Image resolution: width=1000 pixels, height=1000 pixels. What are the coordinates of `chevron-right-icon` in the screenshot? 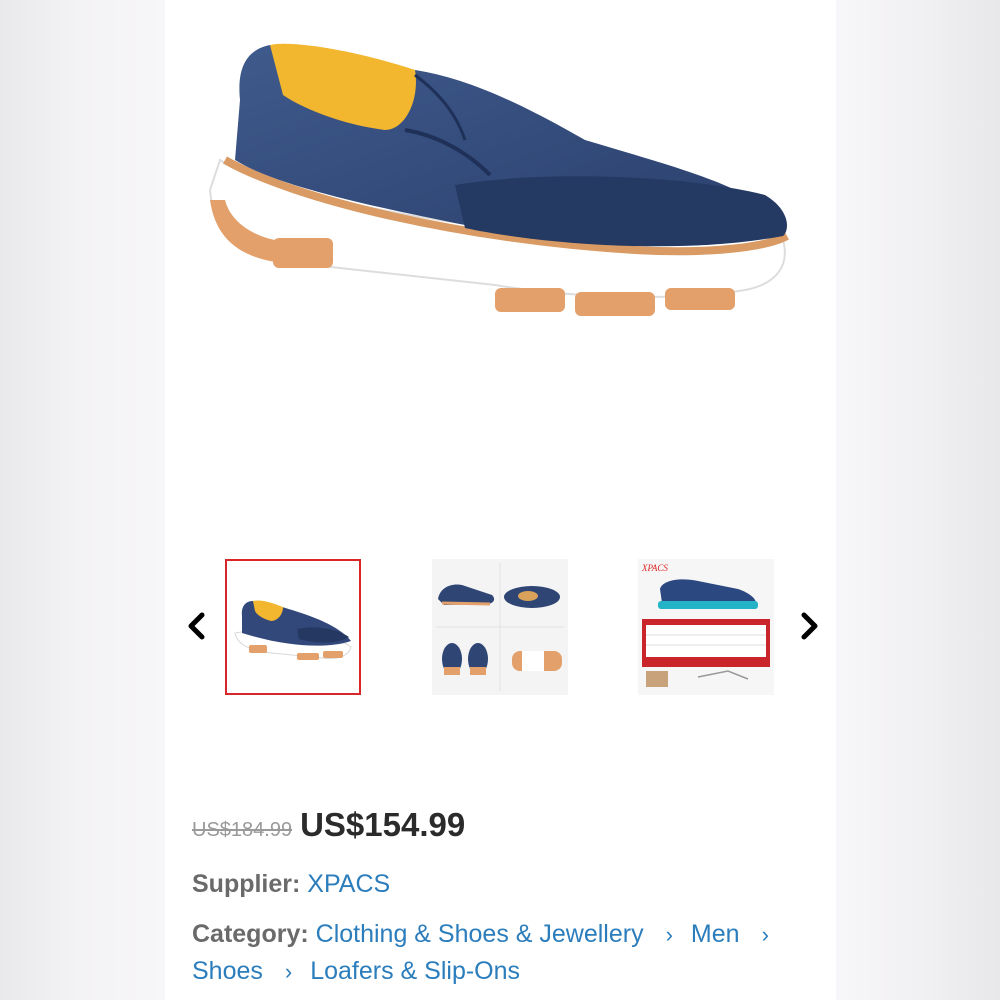 It's located at (810, 626).